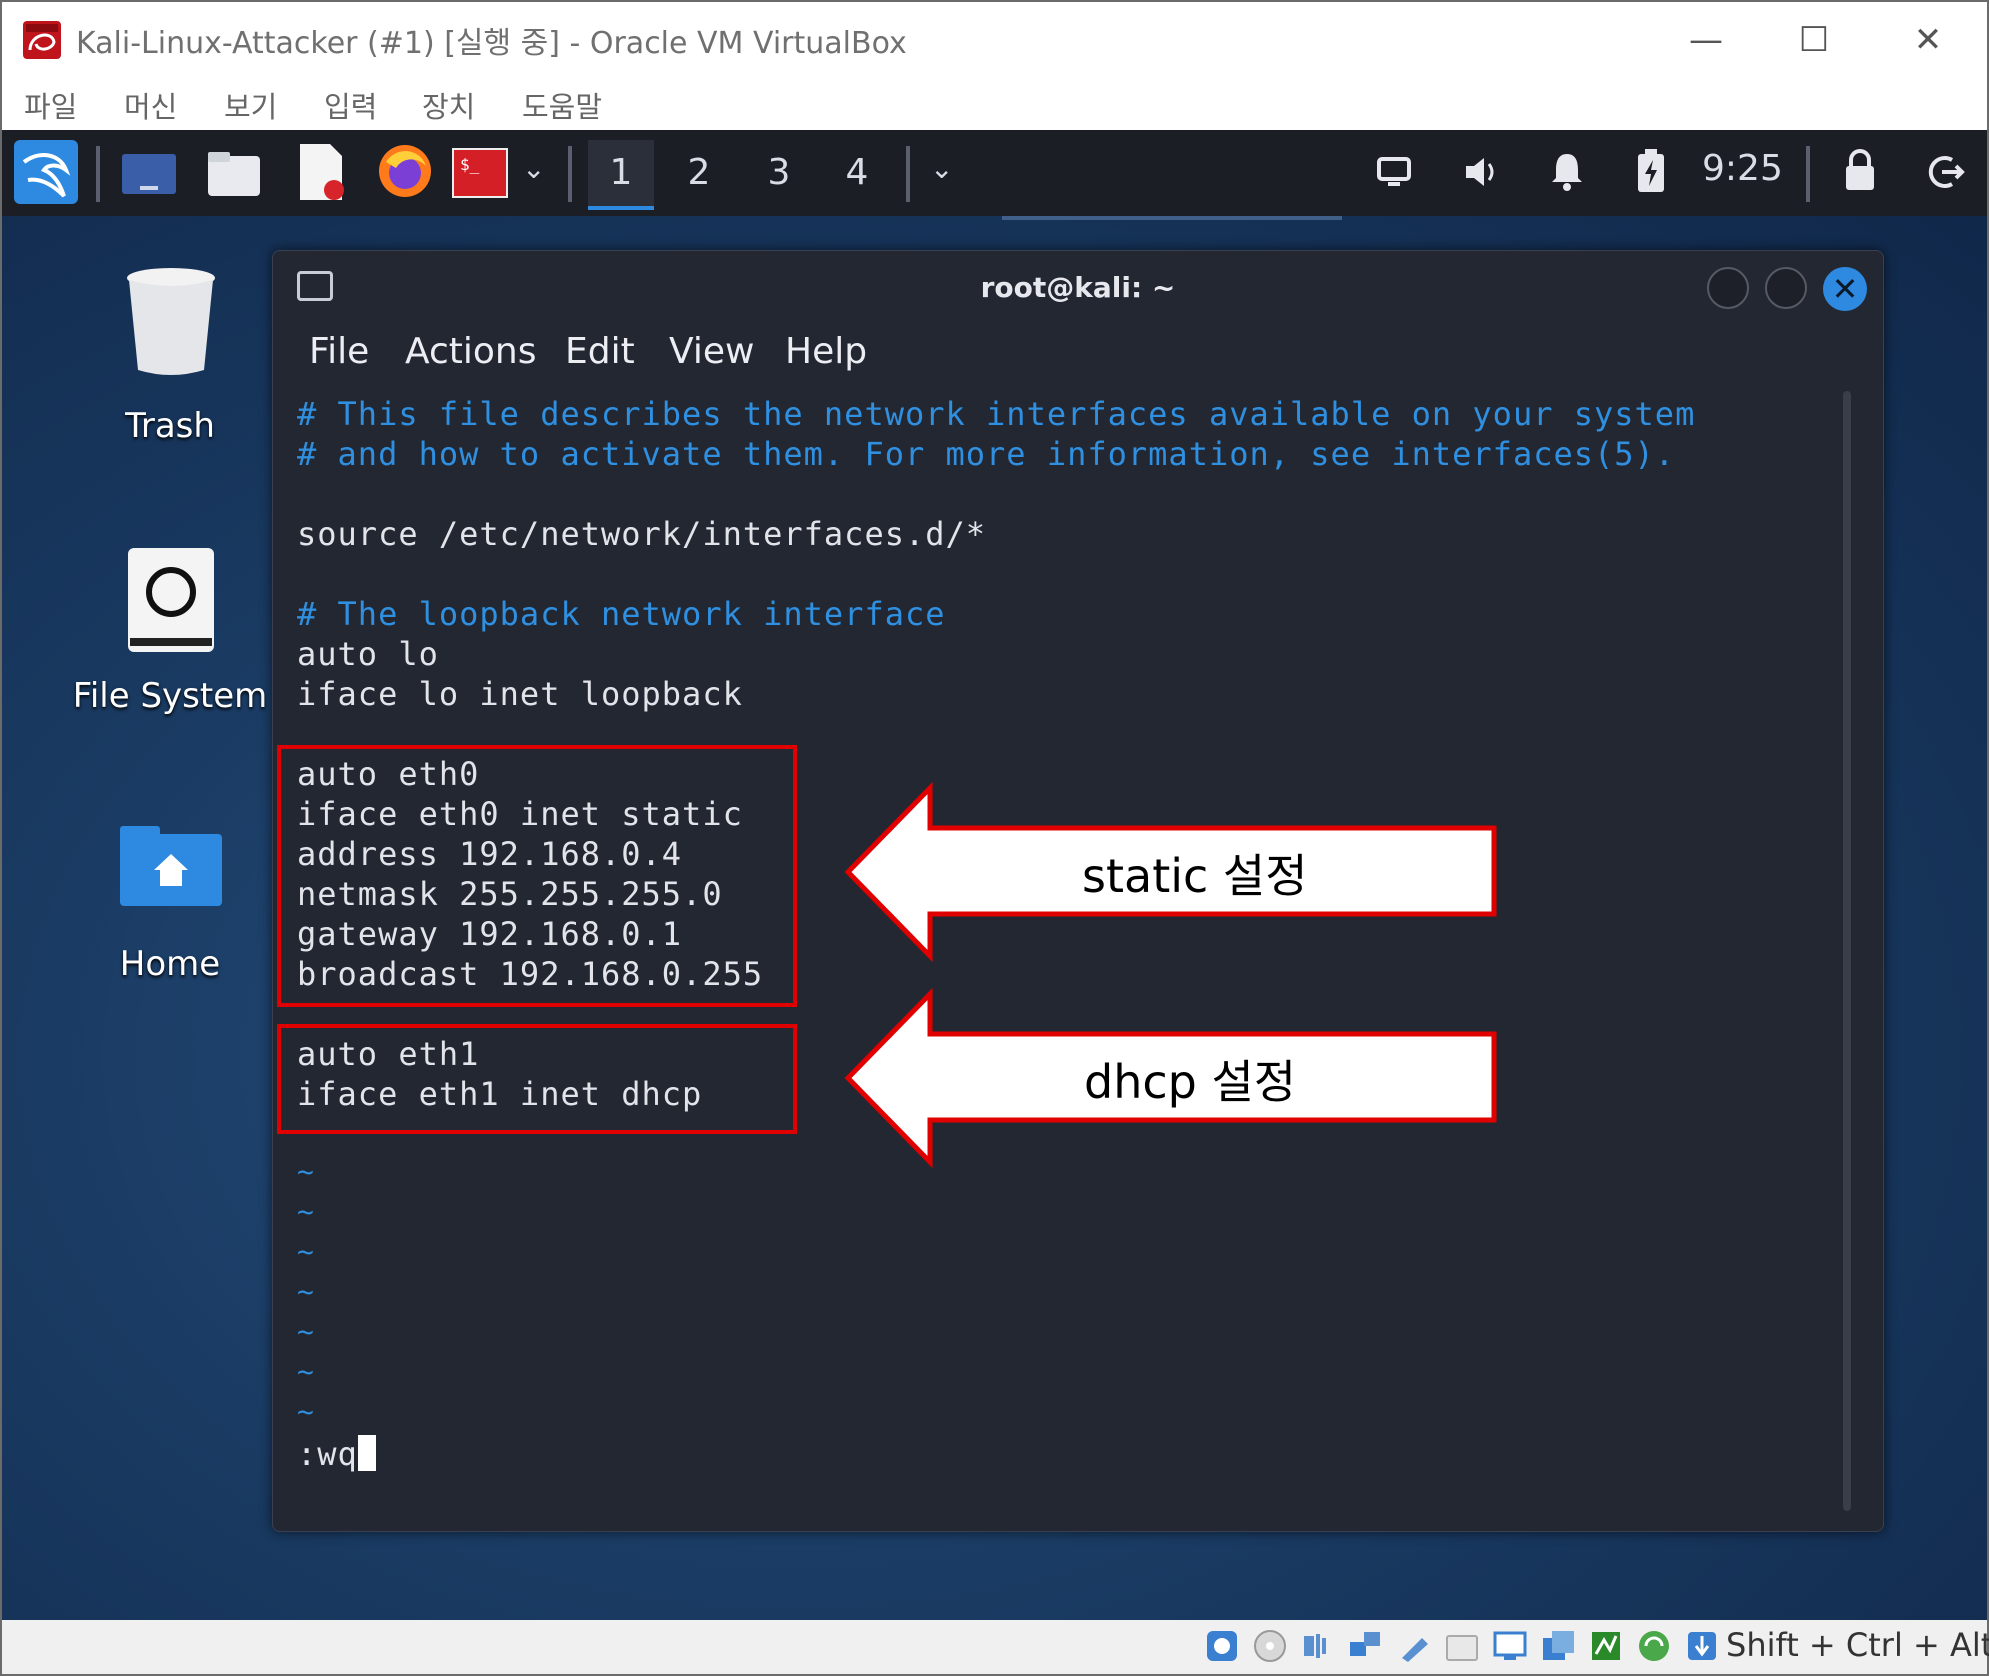  What do you see at coordinates (171, 866) in the screenshot?
I see `home-folder-icon` at bounding box center [171, 866].